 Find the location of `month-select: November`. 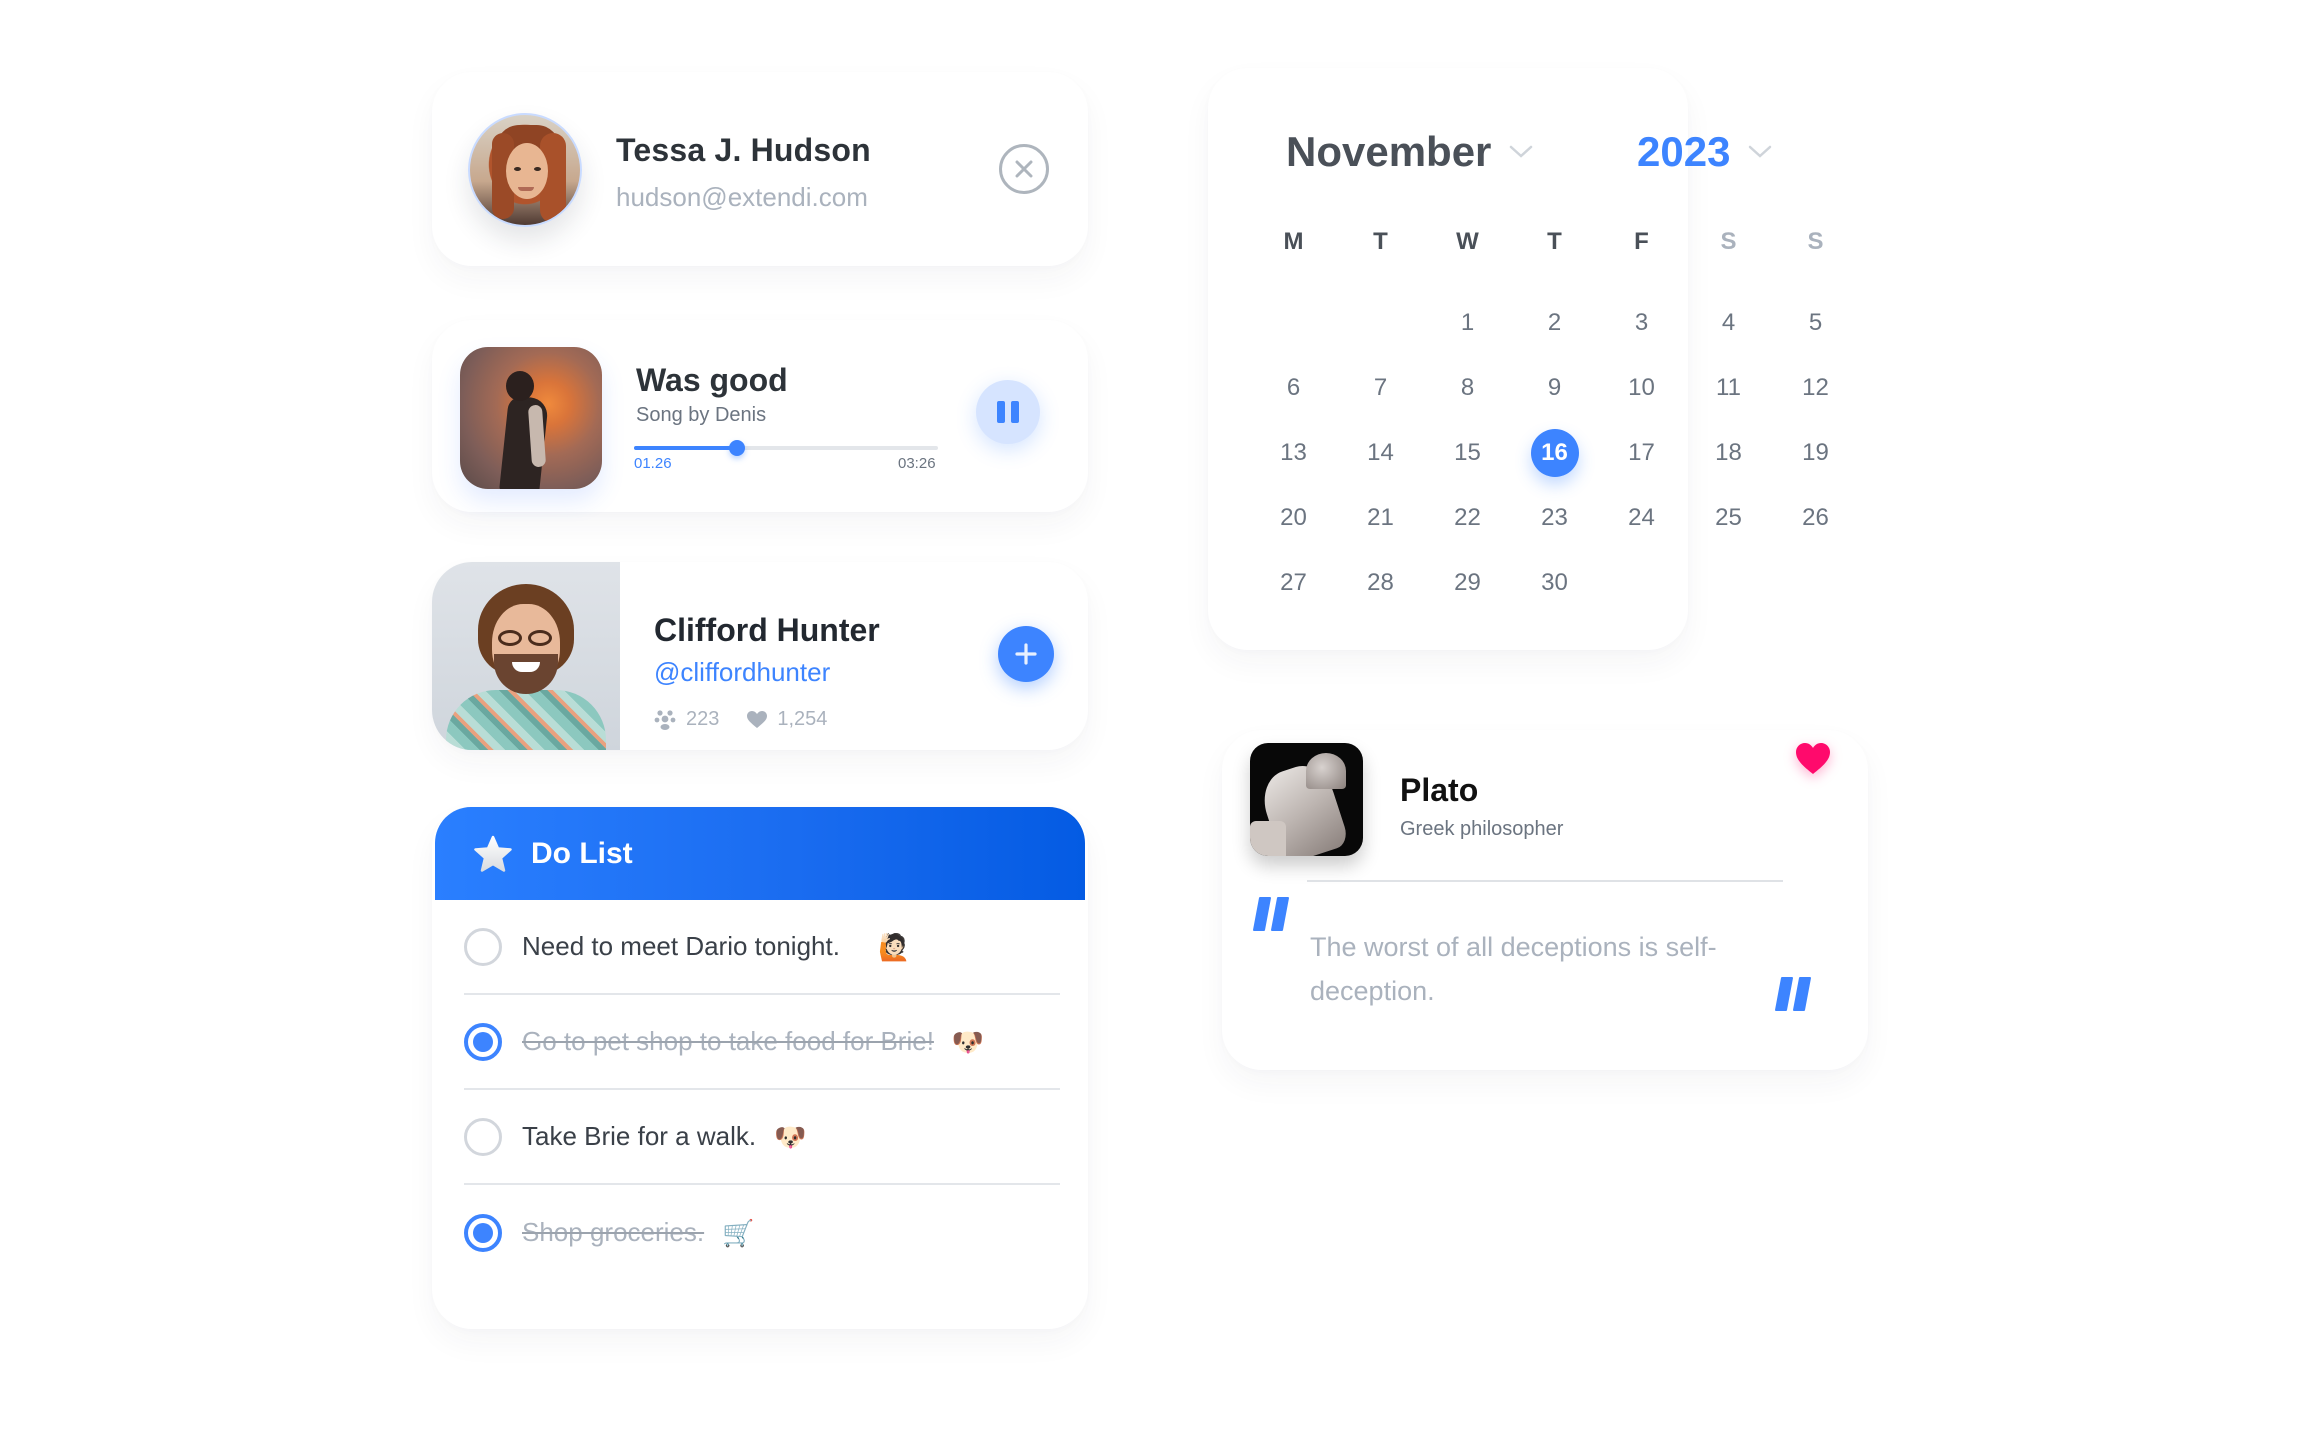

month-select: November is located at coordinates (1409, 152).